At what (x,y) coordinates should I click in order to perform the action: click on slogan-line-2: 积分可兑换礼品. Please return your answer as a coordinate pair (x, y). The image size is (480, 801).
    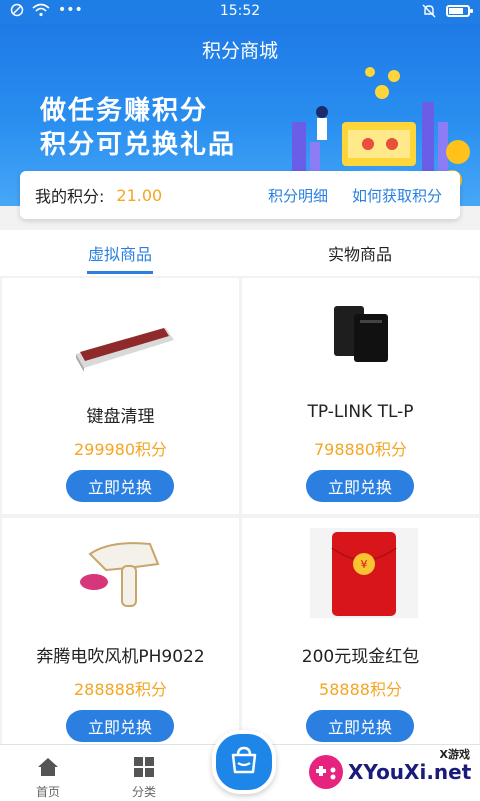
    Looking at the image, I should click on (138, 145).